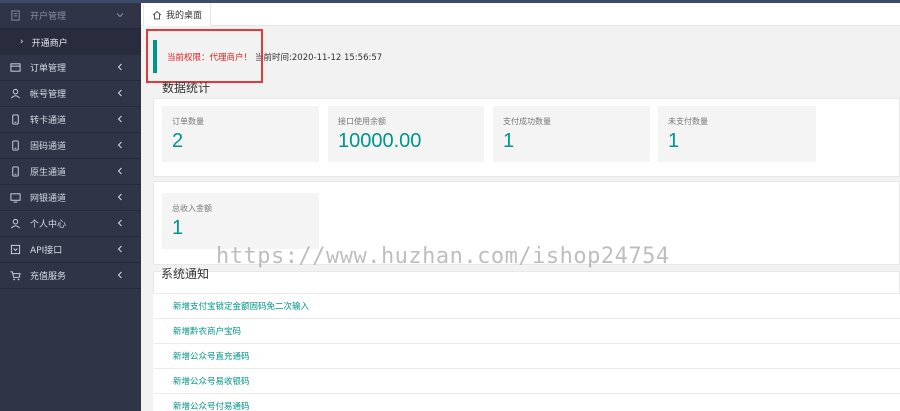  Describe the element at coordinates (15, 249) in the screenshot. I see `api-icon` at that location.